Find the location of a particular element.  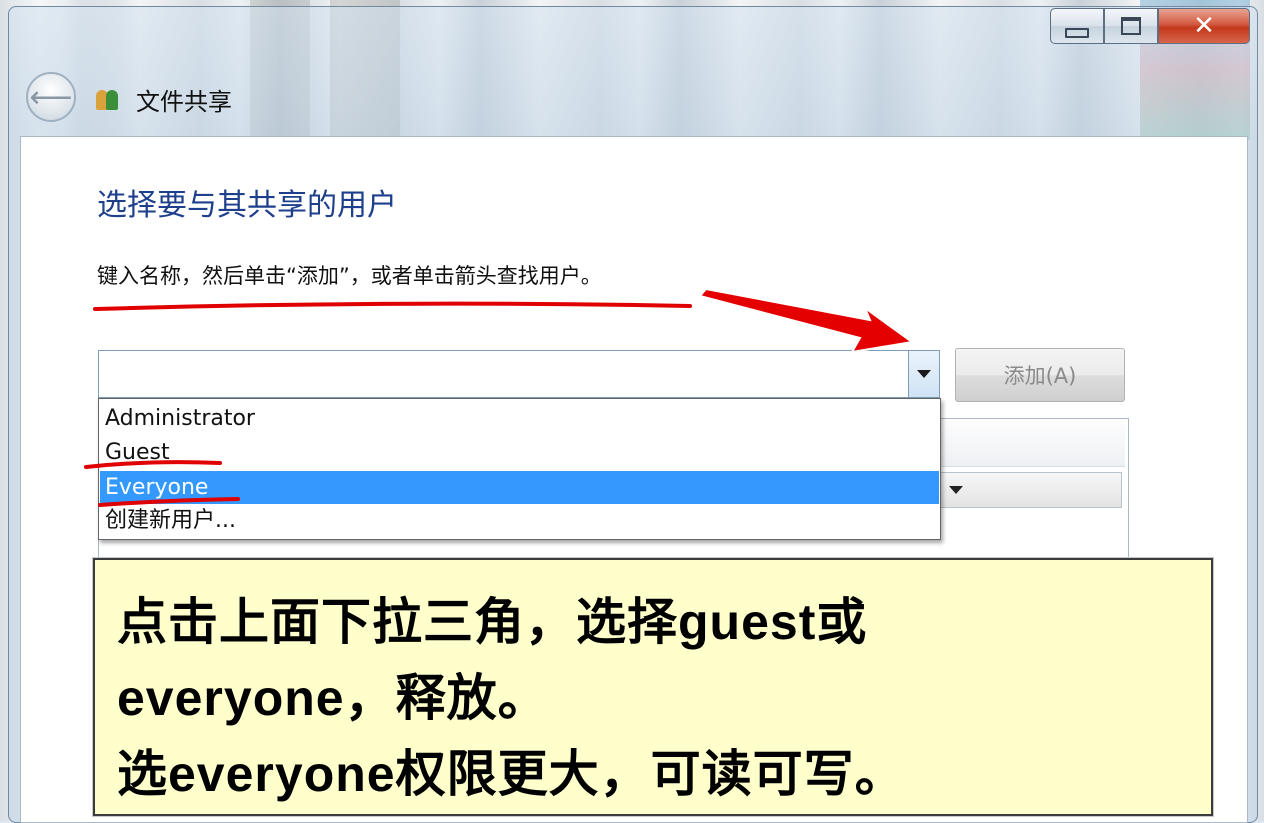

back-arrow-icon: ⟵ is located at coordinates (51, 97).